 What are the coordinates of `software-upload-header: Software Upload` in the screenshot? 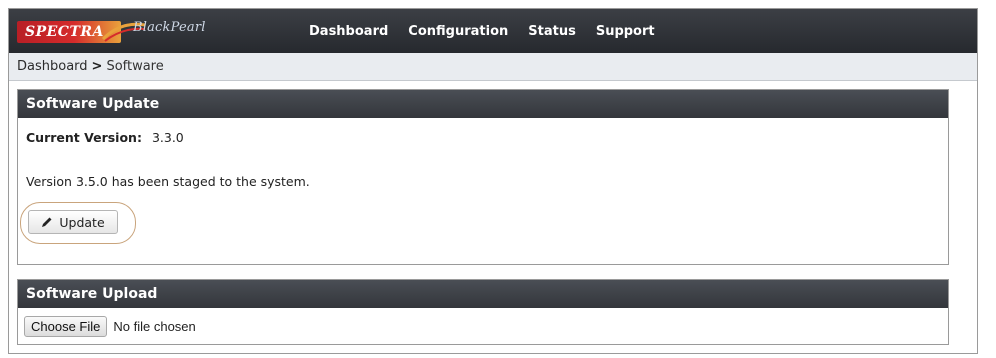 It's located at (483, 294).